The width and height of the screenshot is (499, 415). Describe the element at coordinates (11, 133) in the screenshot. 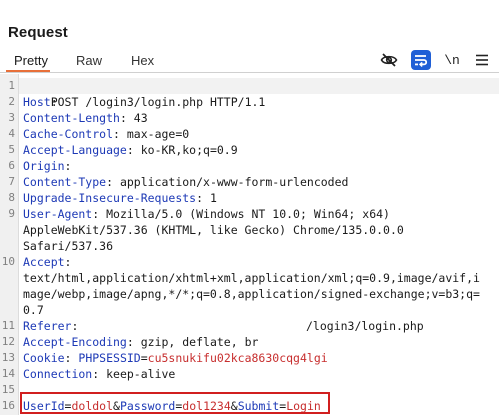

I see `line-number: 4` at that location.